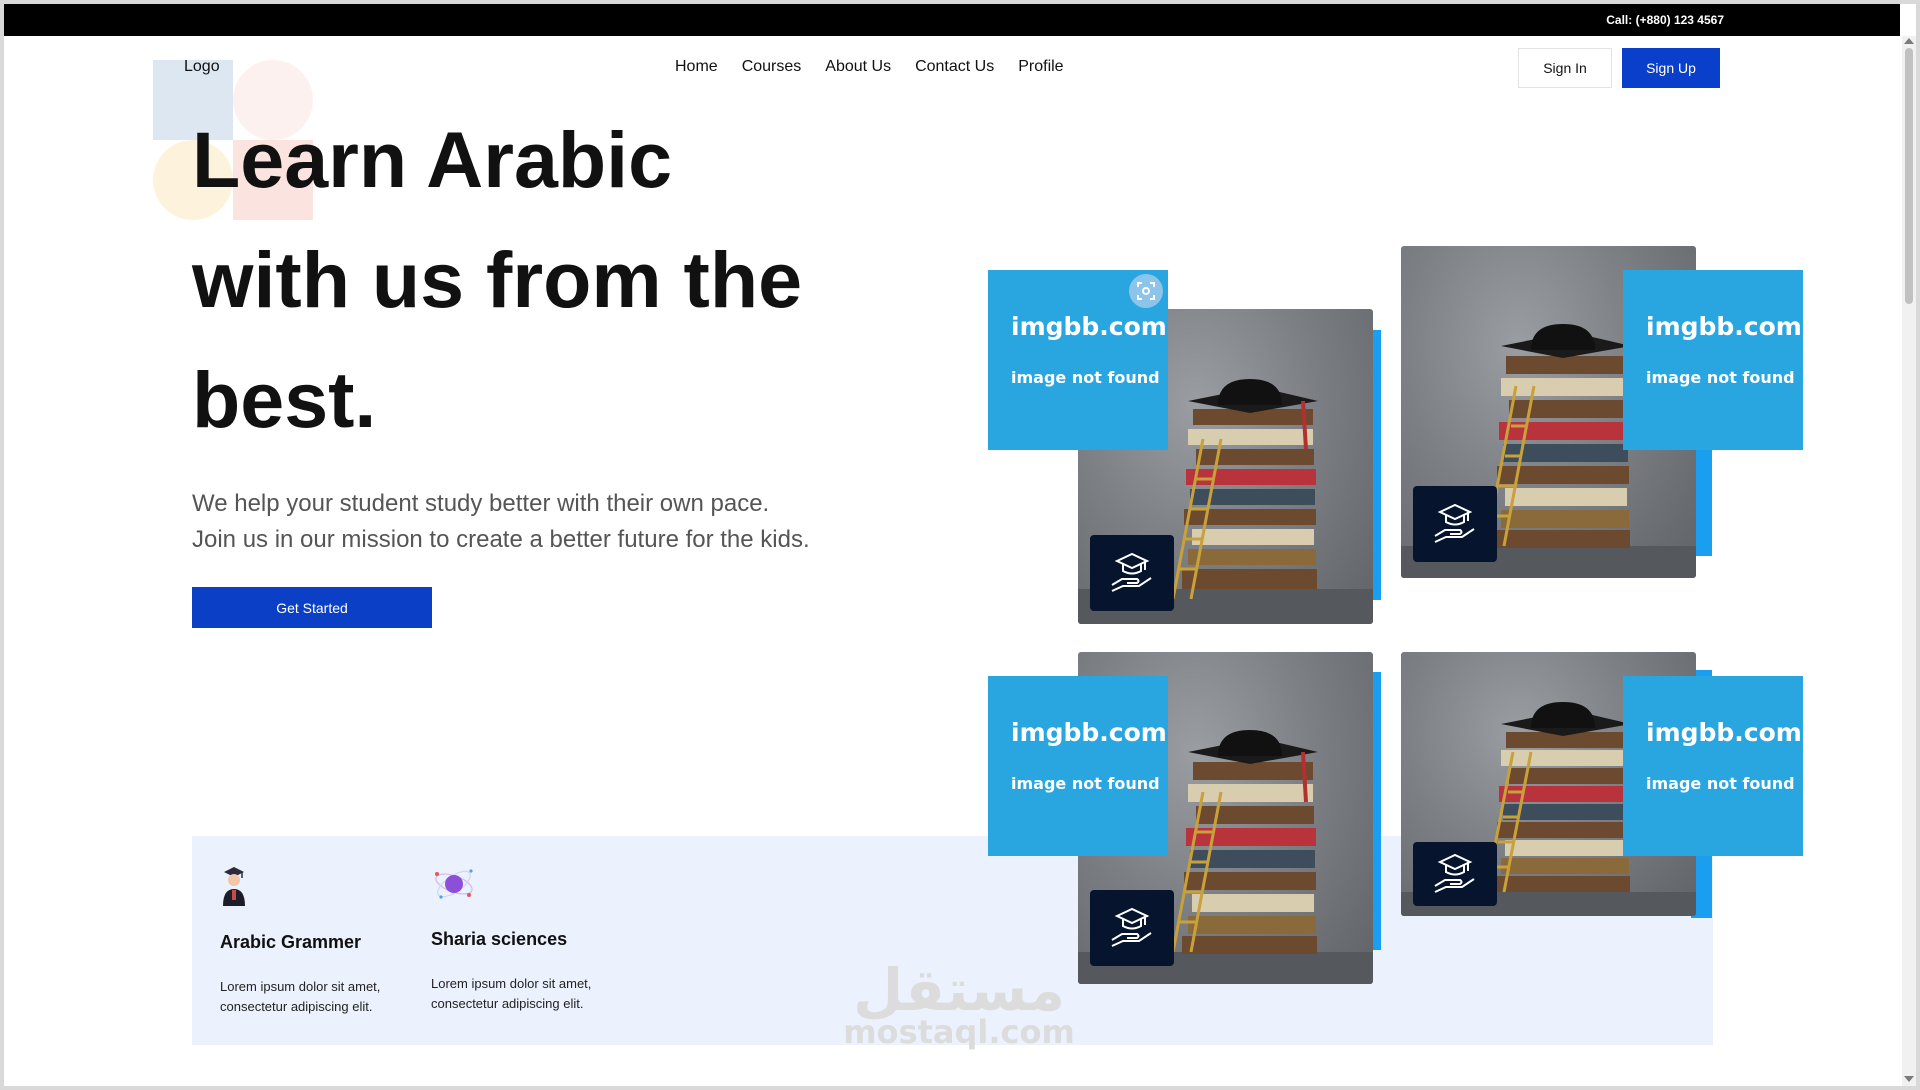 This screenshot has height=1090, width=1920. I want to click on sign-in-button: Sign In, so click(1565, 68).